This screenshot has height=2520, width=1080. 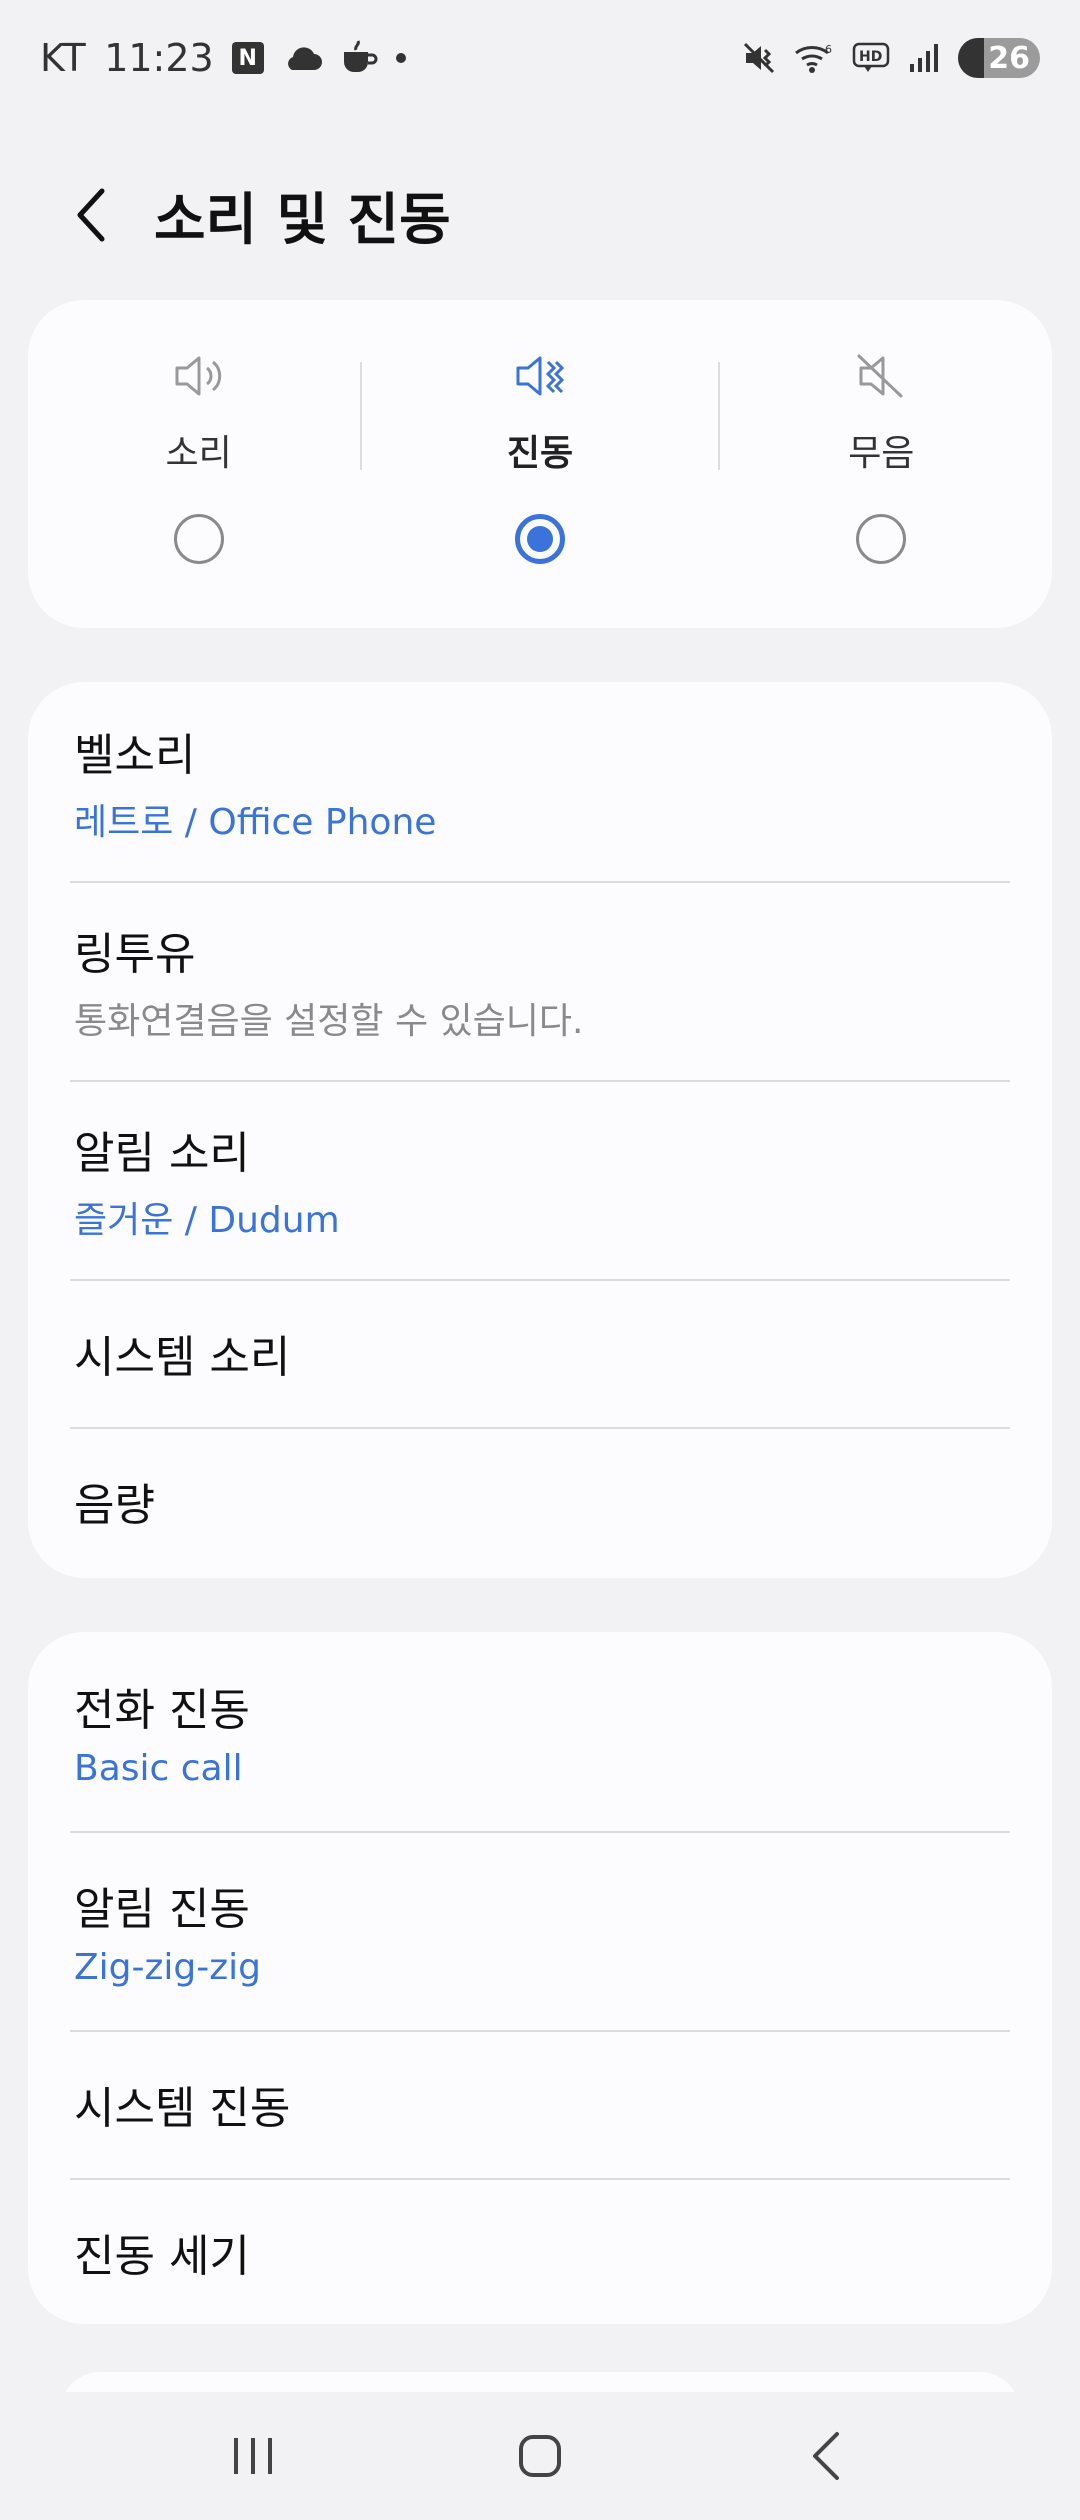 What do you see at coordinates (162, 1710) in the screenshot?
I see `call-vibration-title: 전화 진동` at bounding box center [162, 1710].